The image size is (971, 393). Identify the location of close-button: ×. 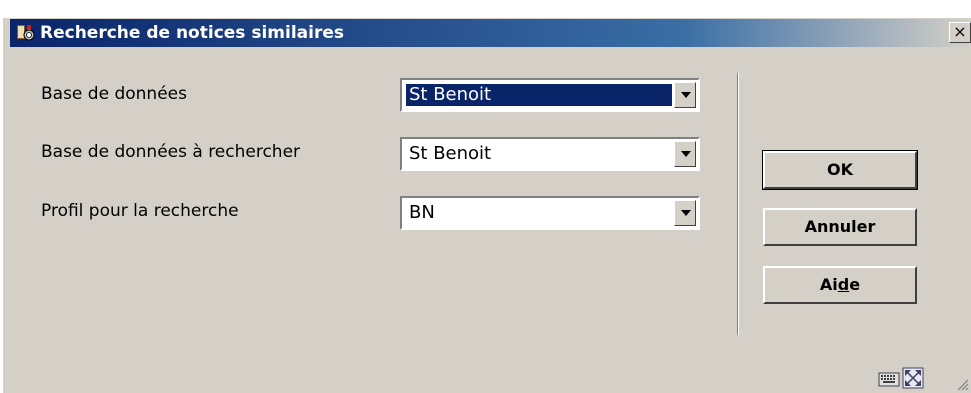
(960, 32).